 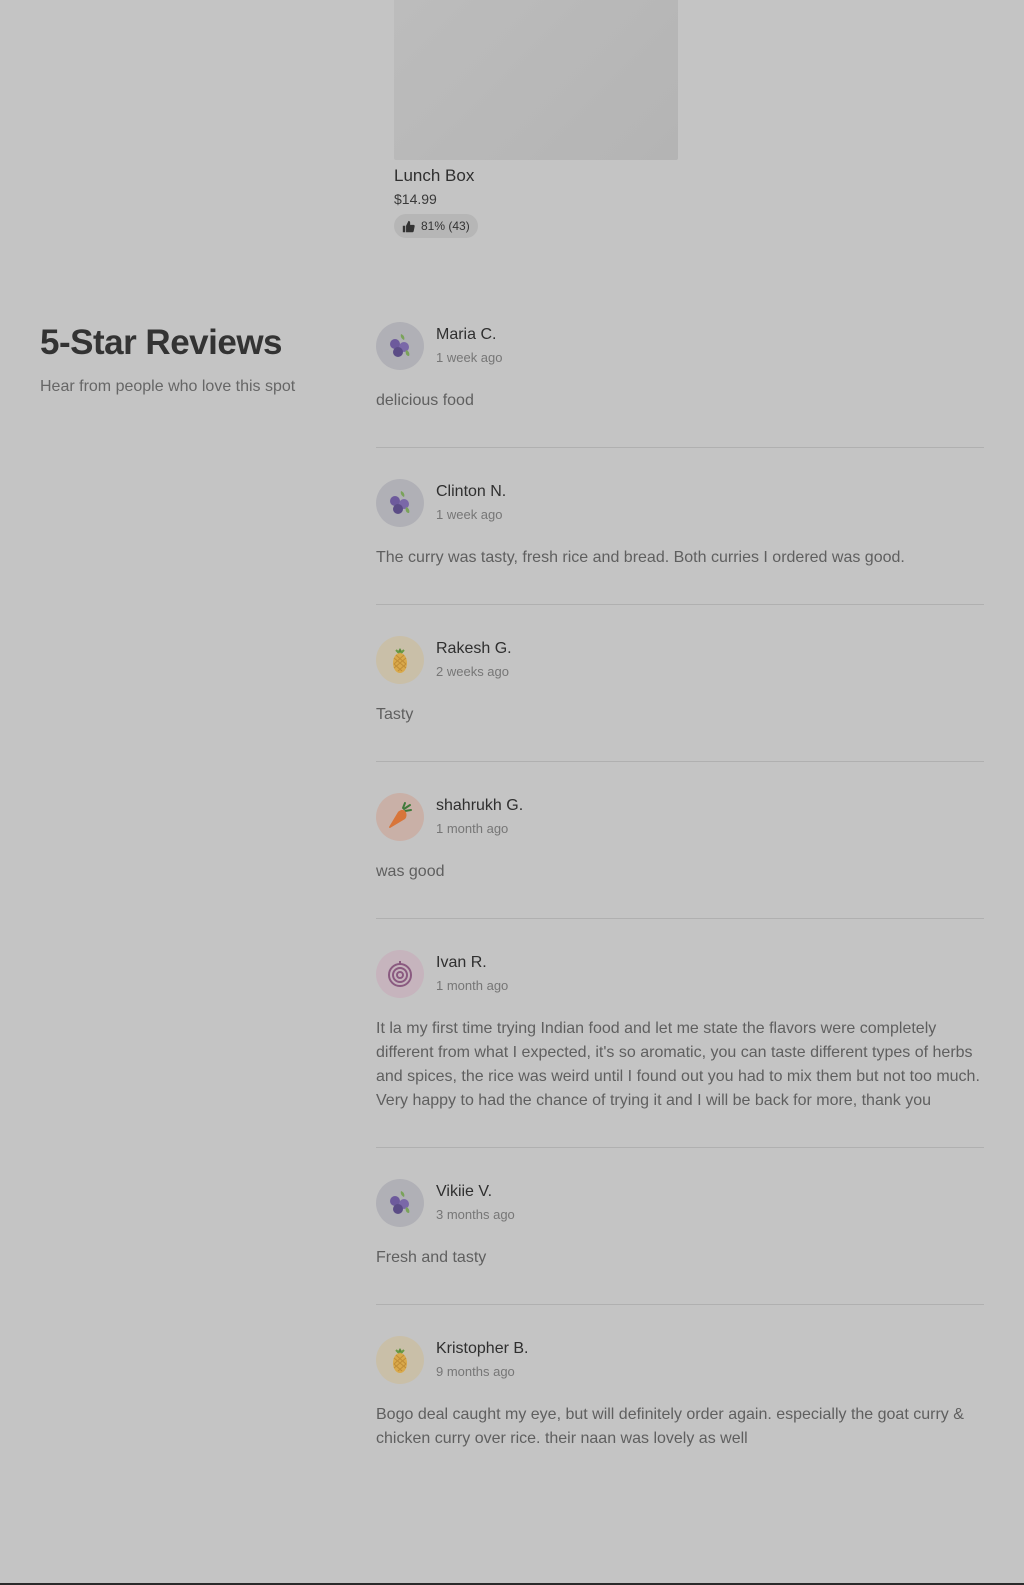 I want to click on product-rating-text: 81% (43), so click(x=445, y=226).